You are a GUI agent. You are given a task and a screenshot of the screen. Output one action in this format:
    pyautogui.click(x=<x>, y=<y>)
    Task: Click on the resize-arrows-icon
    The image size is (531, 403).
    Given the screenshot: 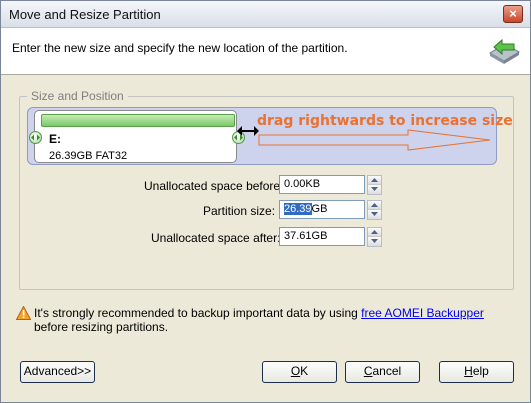 What is the action you would take?
    pyautogui.click(x=35, y=137)
    